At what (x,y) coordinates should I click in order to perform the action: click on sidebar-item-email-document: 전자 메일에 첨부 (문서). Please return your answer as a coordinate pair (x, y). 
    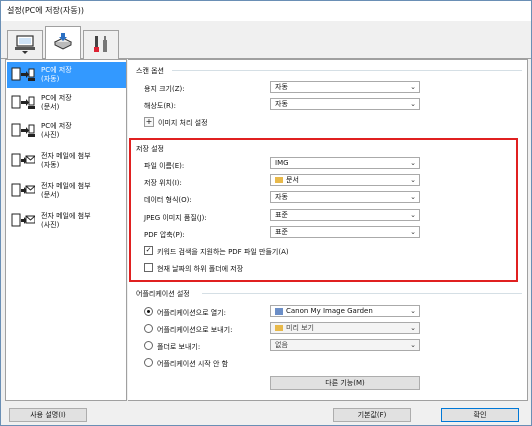
    Looking at the image, I should click on (66, 191).